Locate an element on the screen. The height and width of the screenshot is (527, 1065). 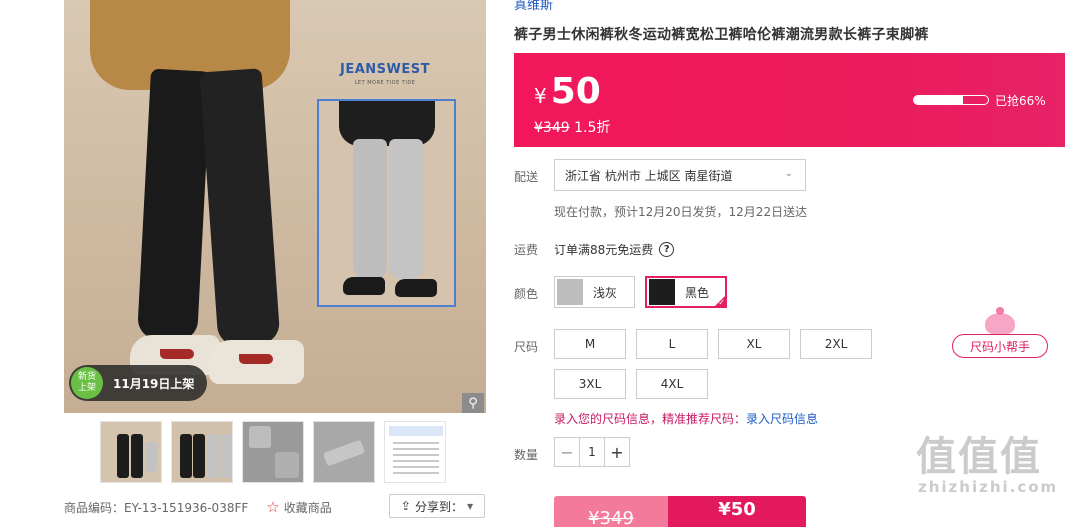
delivery-label: 配送 is located at coordinates (526, 177).